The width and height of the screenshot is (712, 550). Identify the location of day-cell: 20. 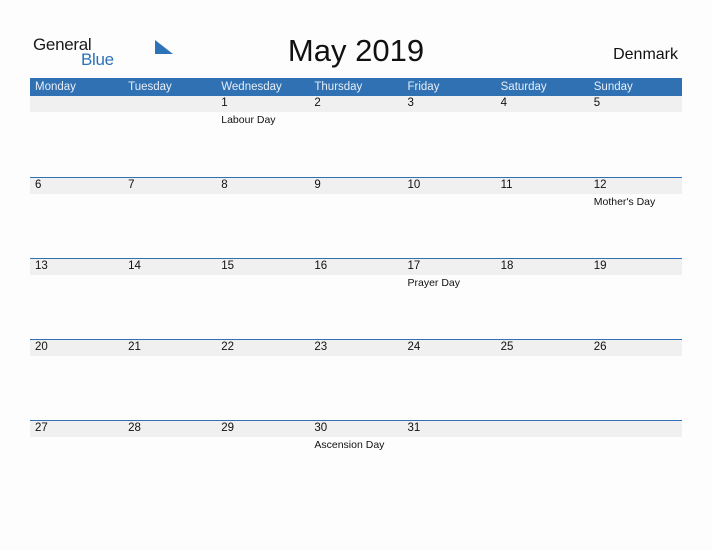
(76, 348).